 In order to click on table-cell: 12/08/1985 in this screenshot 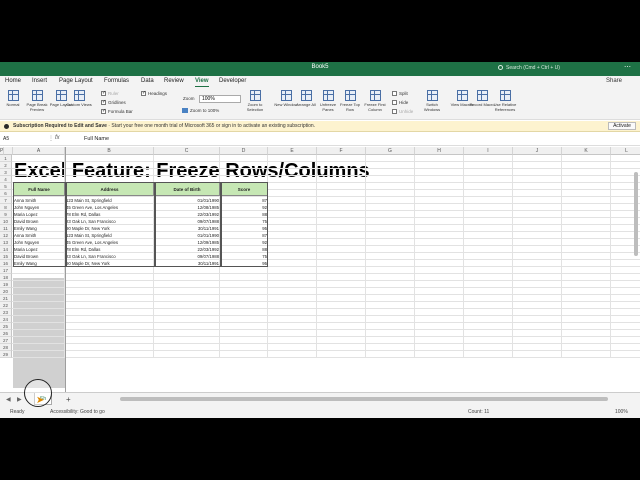, I will do `click(187, 207)`.